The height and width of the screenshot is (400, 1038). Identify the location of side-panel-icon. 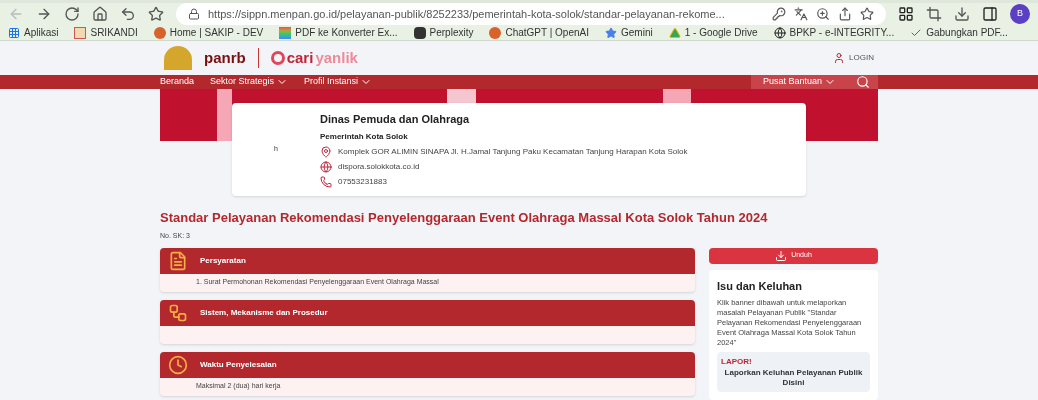
(990, 14).